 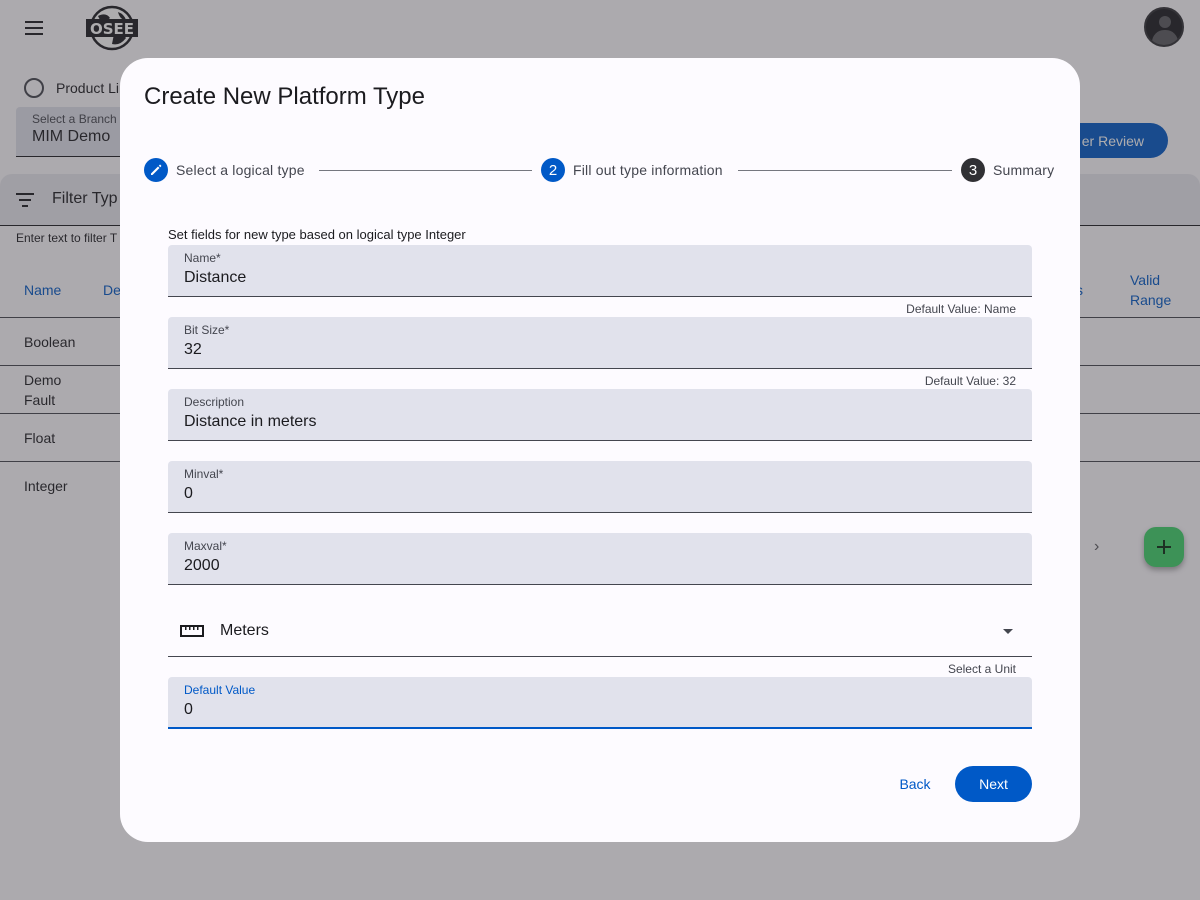 I want to click on step-number-badge: 3, so click(x=973, y=170).